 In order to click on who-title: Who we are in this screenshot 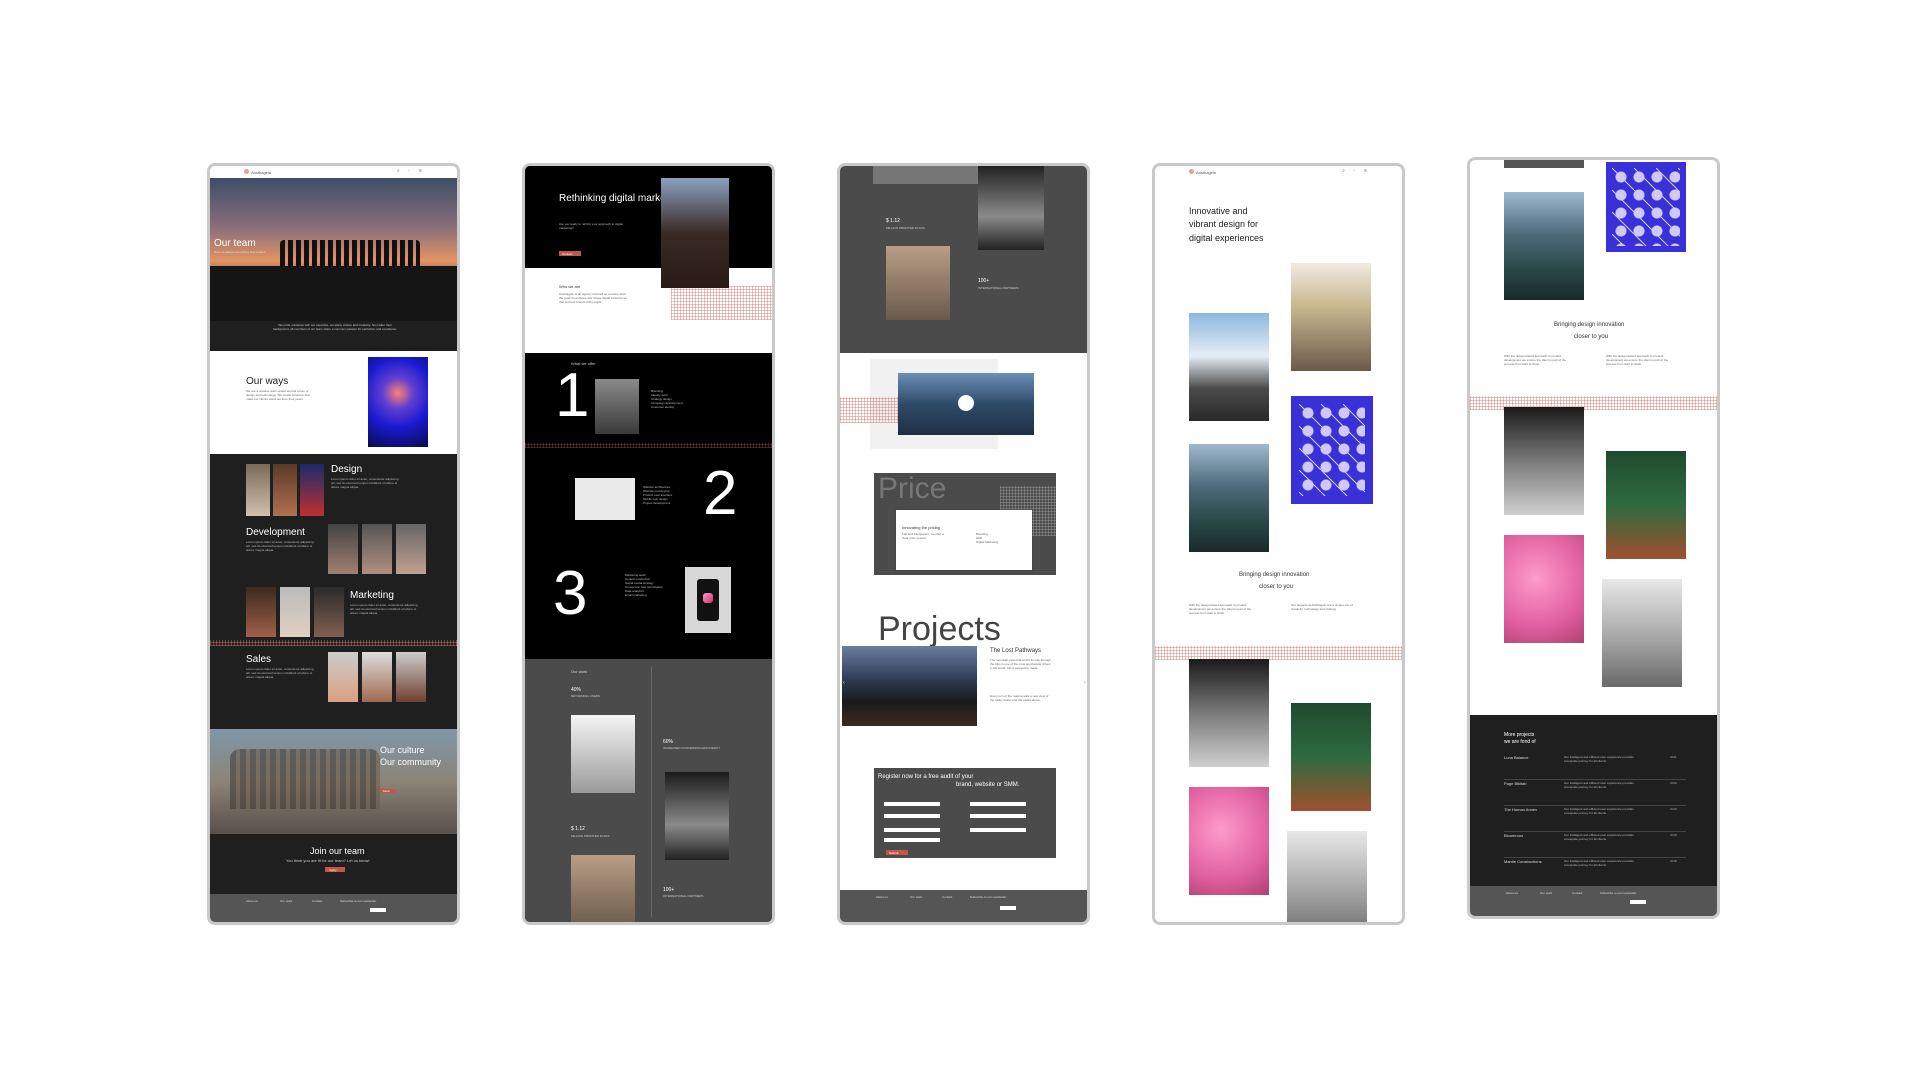, I will do `click(570, 286)`.